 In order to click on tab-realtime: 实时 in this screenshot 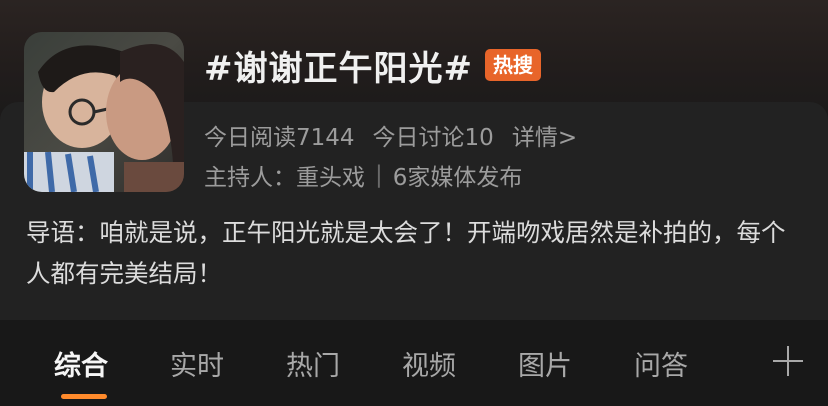, I will do `click(197, 363)`.